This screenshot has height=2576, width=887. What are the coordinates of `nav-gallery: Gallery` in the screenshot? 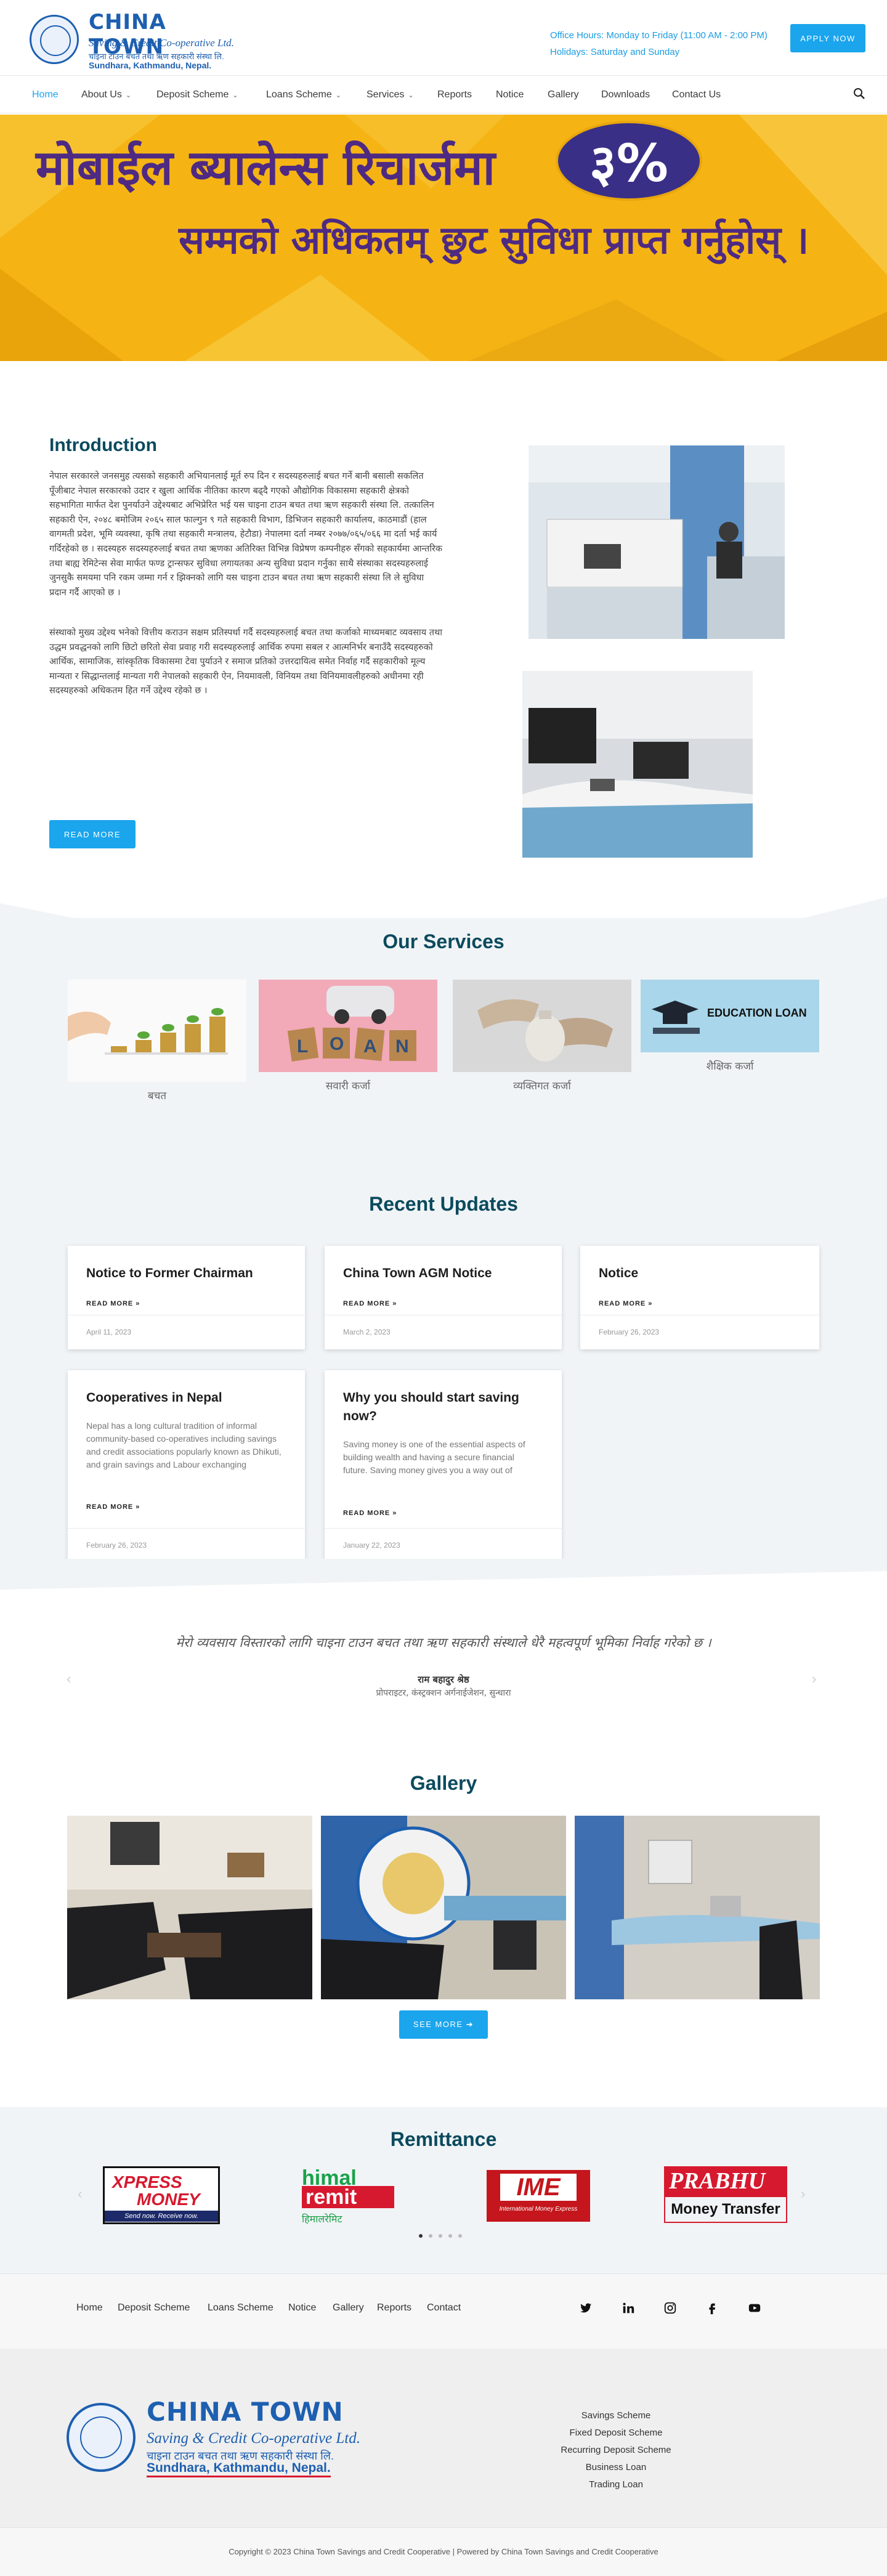 It's located at (563, 95).